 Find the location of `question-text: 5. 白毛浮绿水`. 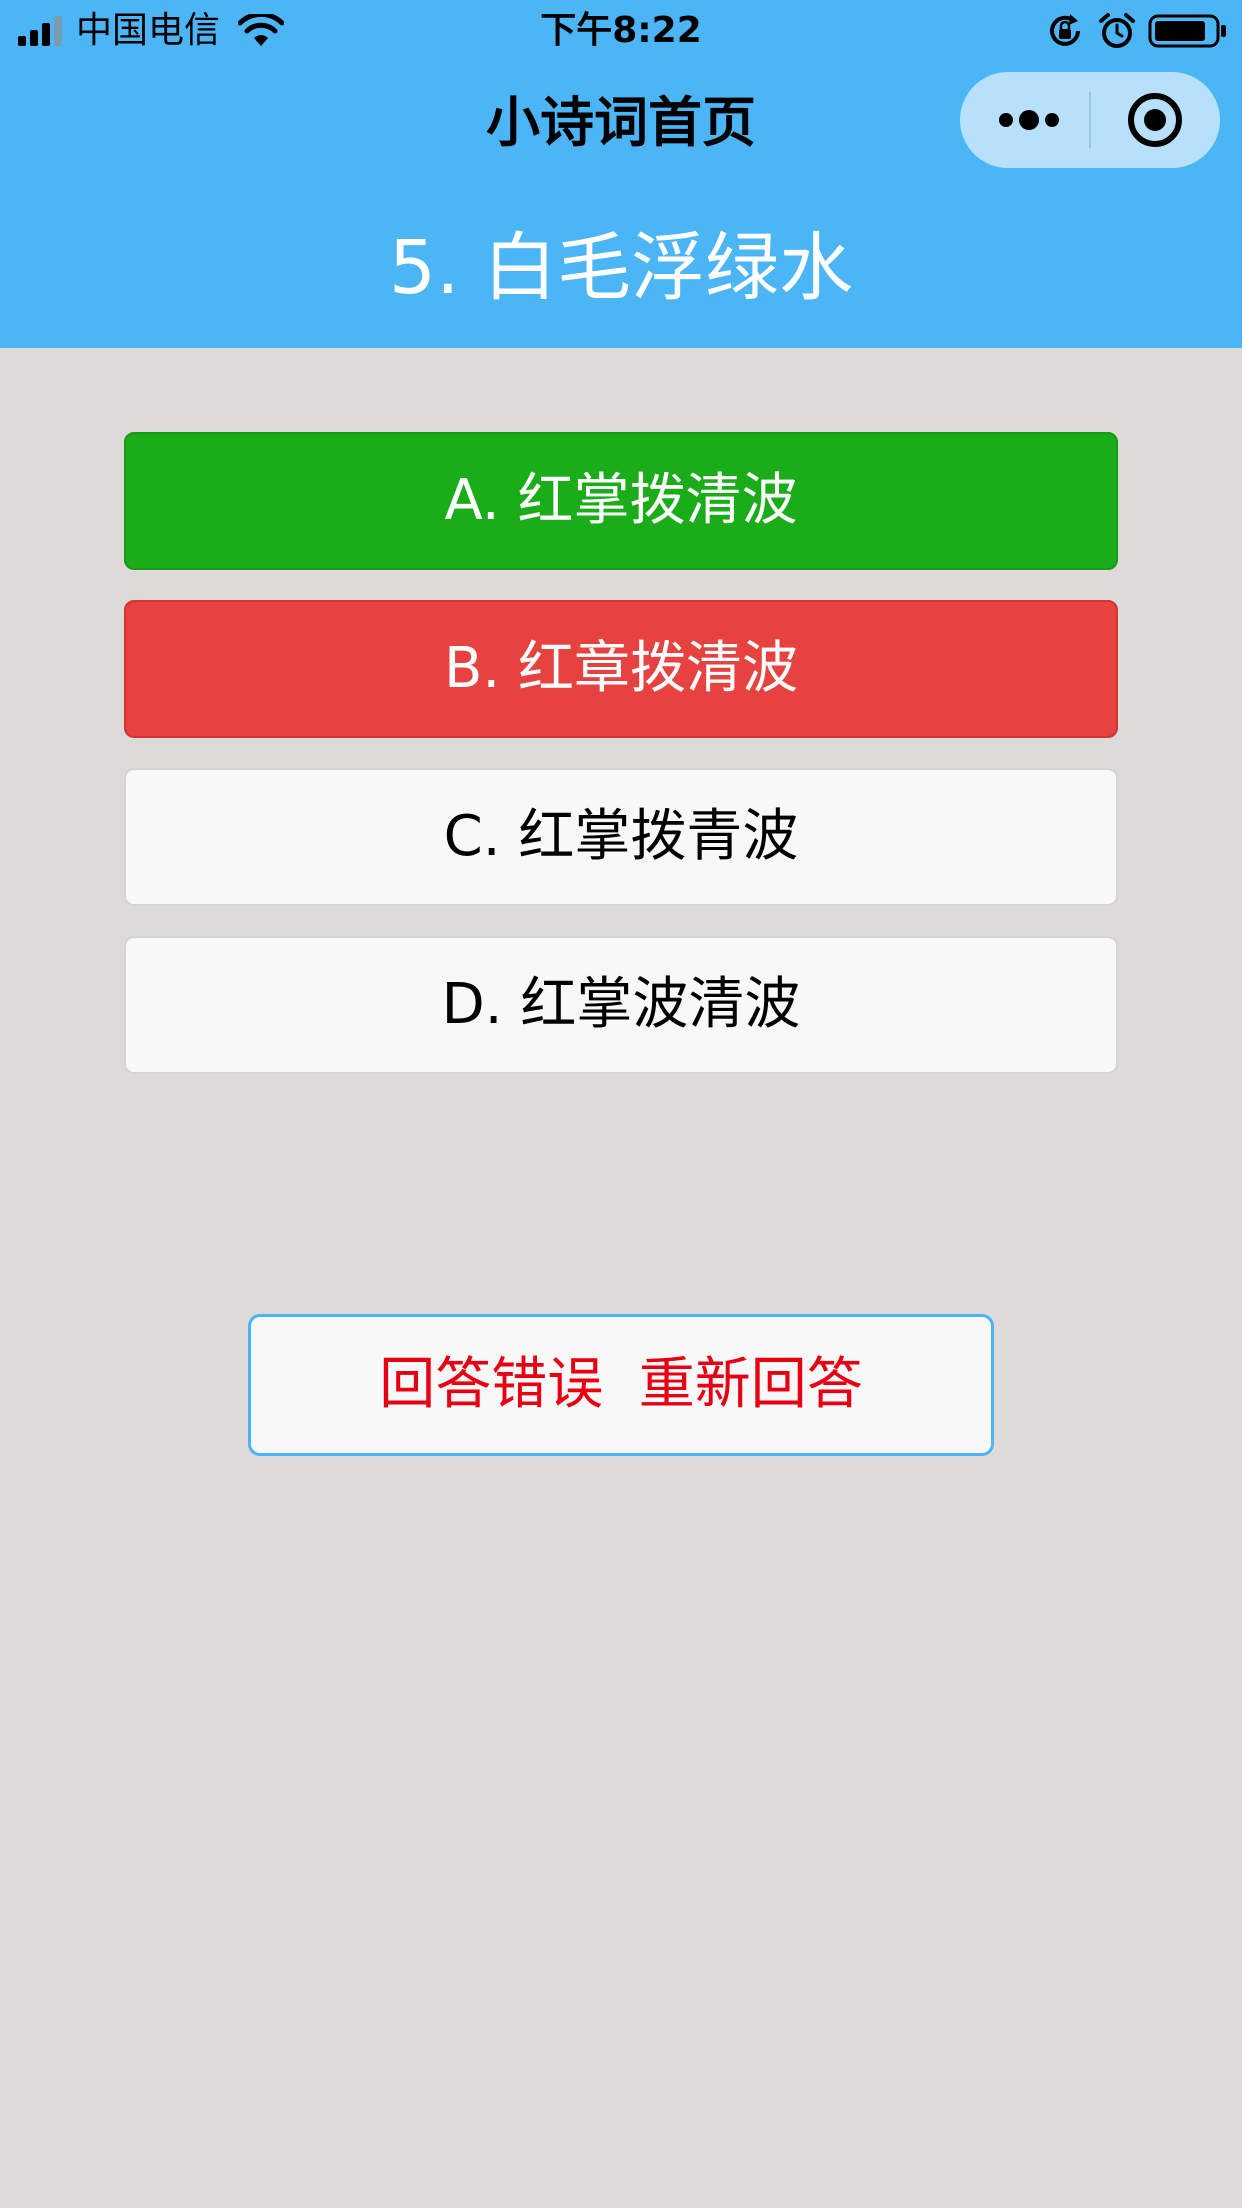

question-text: 5. 白毛浮绿水 is located at coordinates (621, 268).